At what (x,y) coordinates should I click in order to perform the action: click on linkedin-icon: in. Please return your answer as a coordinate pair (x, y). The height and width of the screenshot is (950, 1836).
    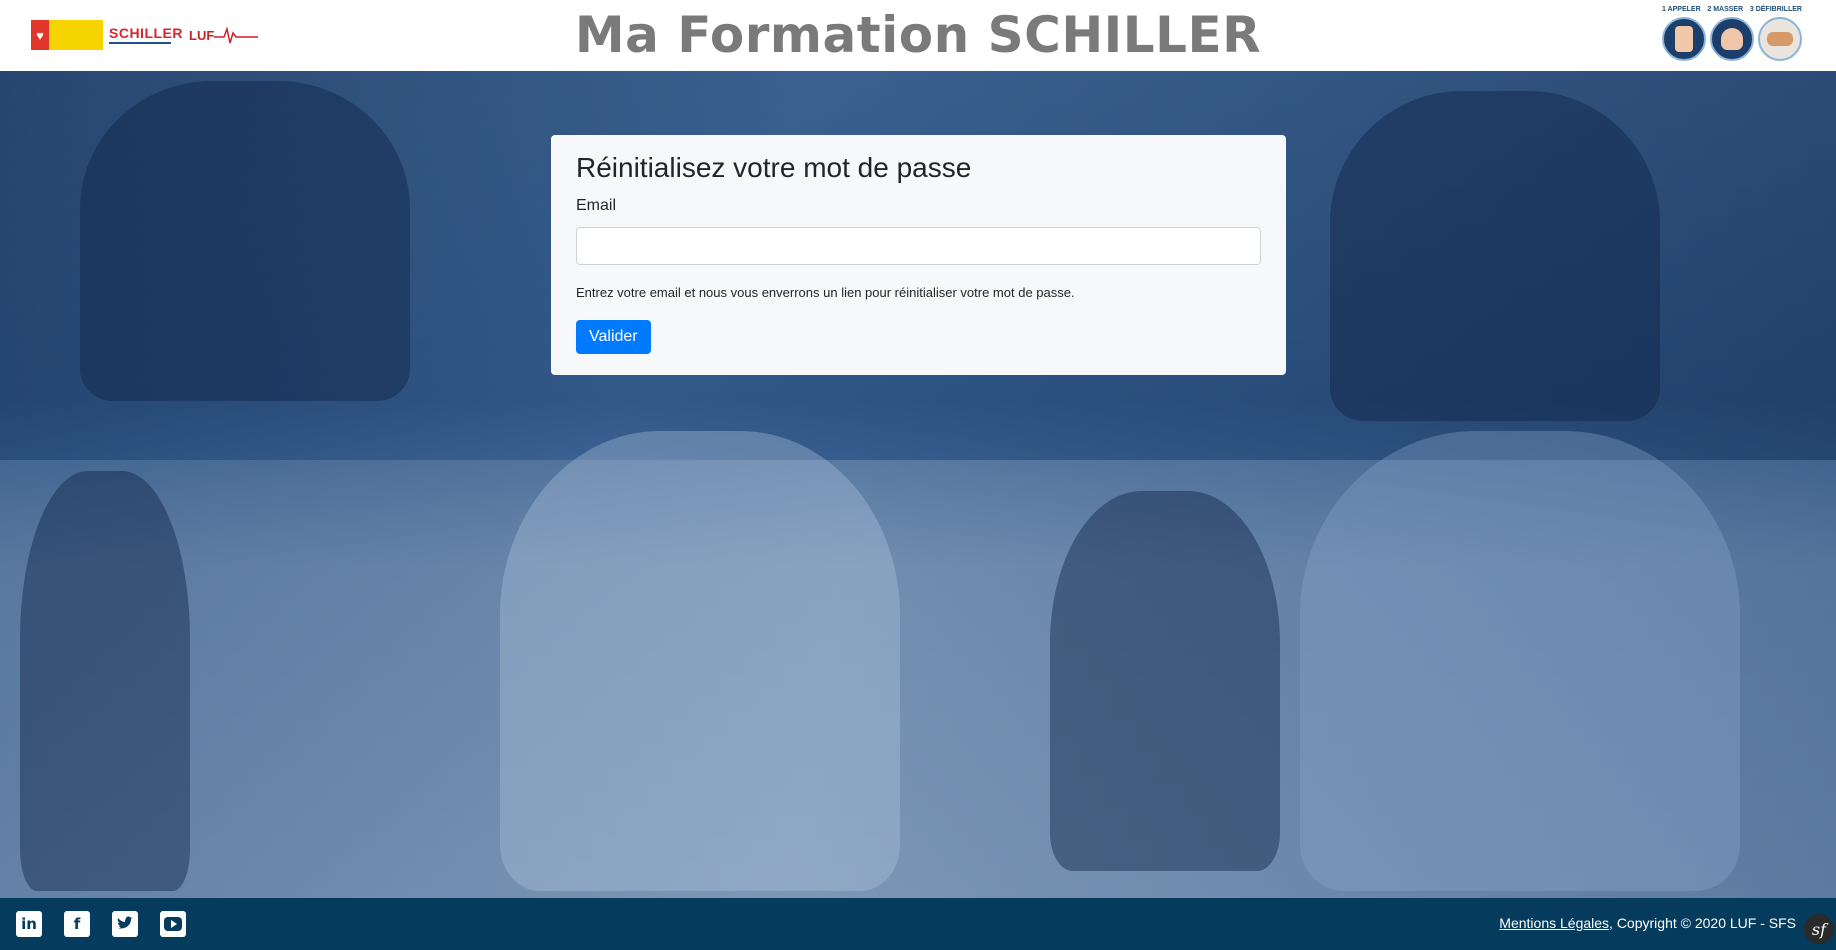
    Looking at the image, I should click on (29, 924).